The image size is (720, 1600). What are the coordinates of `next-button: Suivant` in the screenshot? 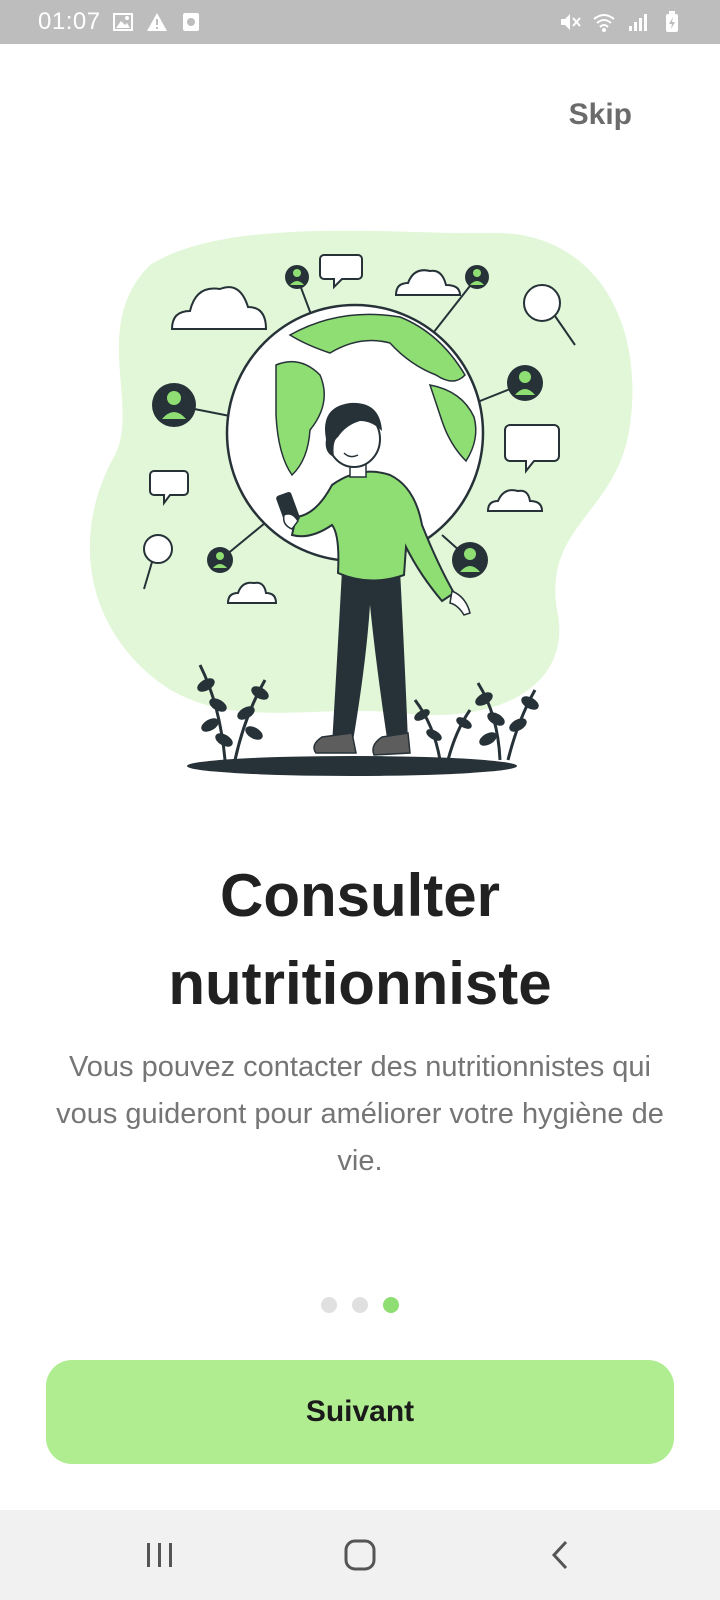 It's located at (360, 1412).